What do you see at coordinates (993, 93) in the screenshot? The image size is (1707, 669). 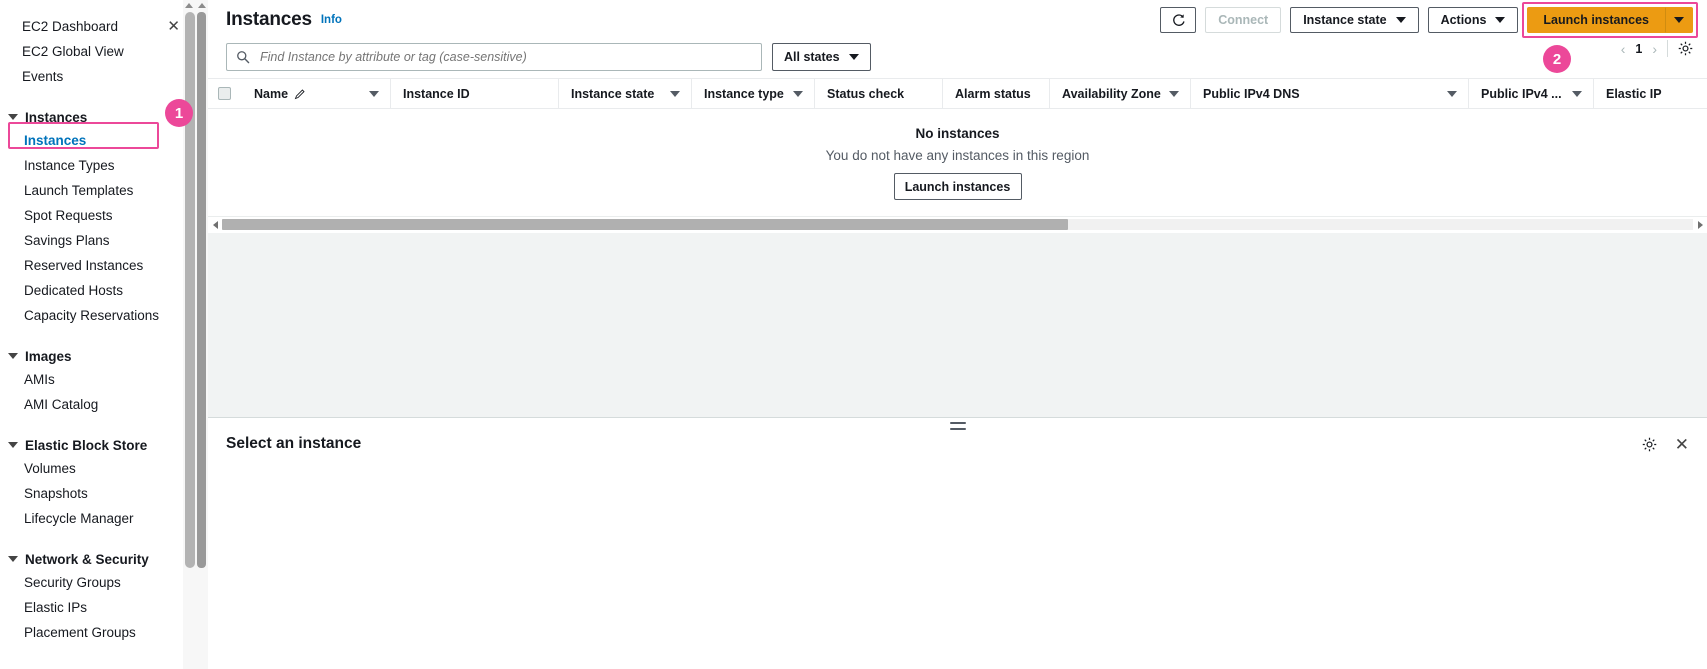 I see `column-label: Alarm status` at bounding box center [993, 93].